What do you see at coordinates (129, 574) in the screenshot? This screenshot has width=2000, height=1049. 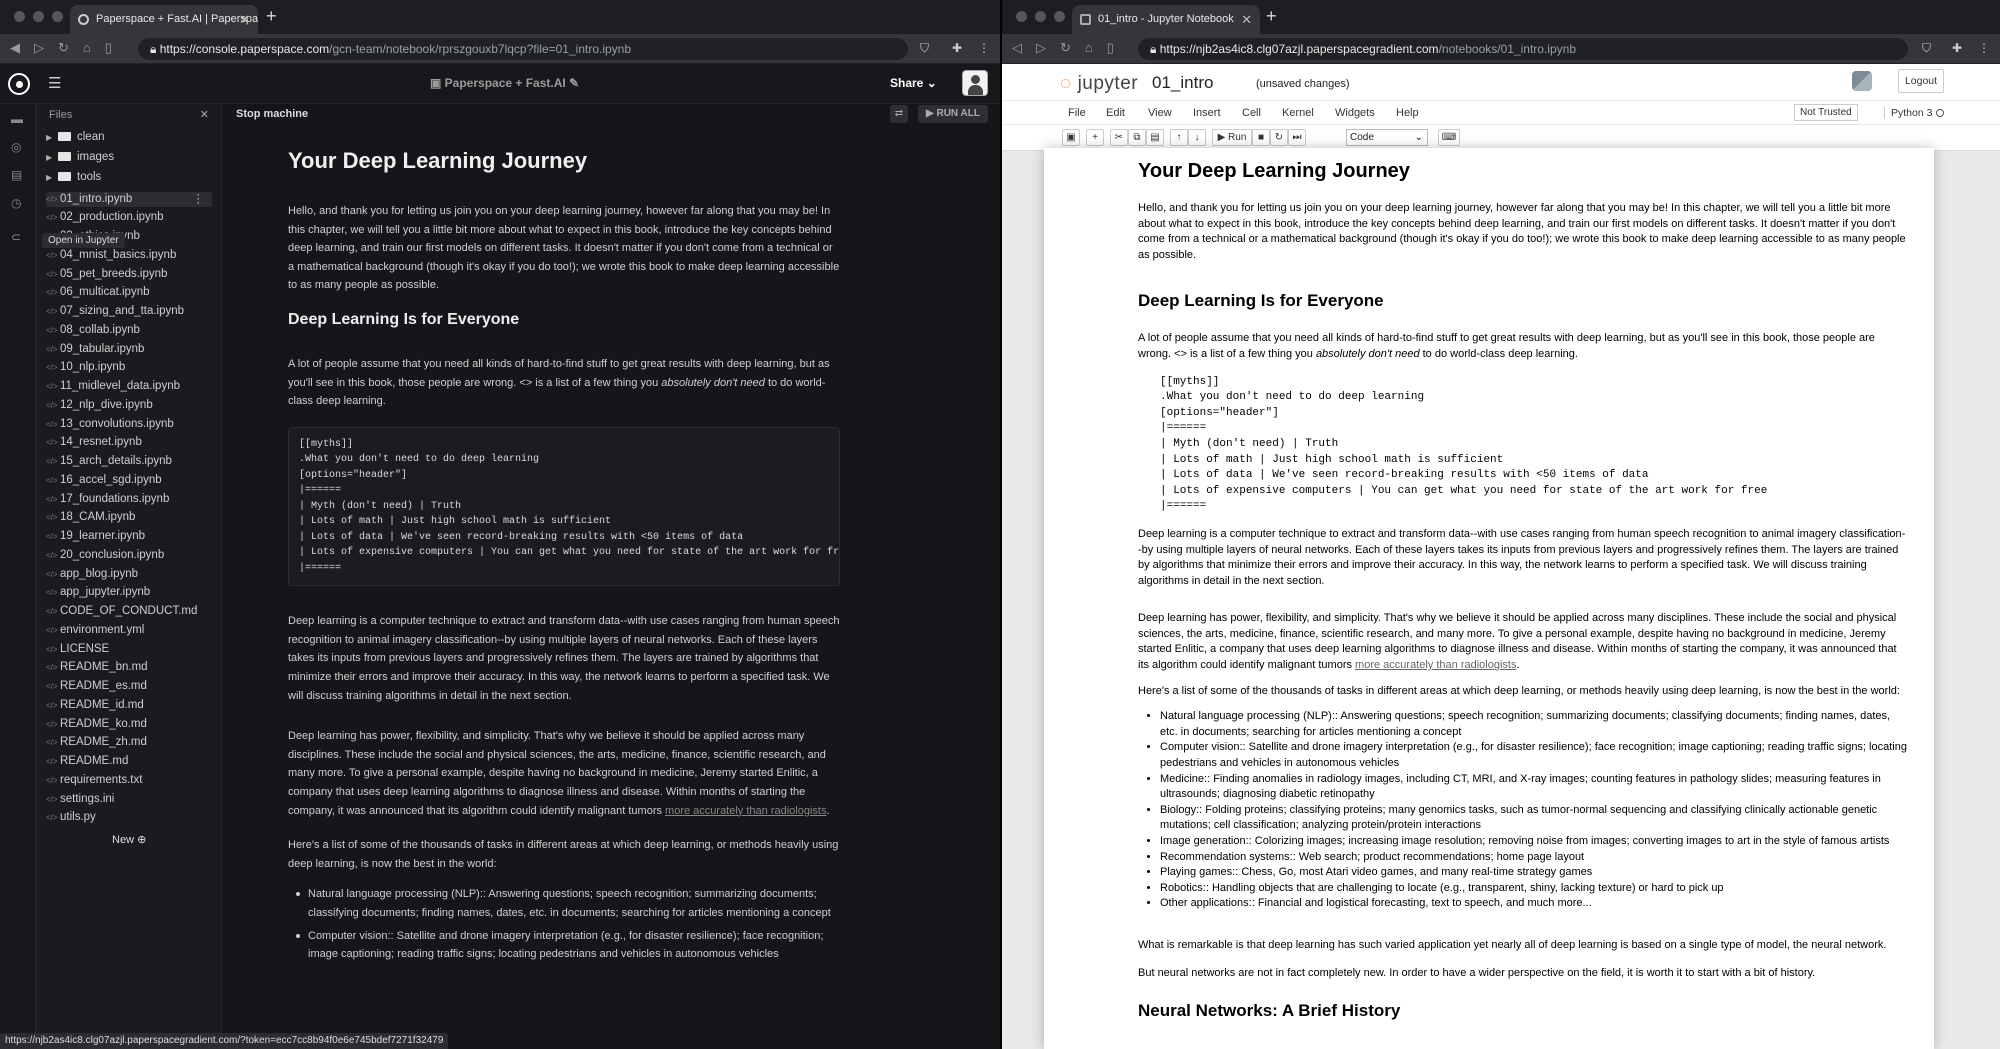 I see `file-item: </> app_blog.ipynb` at bounding box center [129, 574].